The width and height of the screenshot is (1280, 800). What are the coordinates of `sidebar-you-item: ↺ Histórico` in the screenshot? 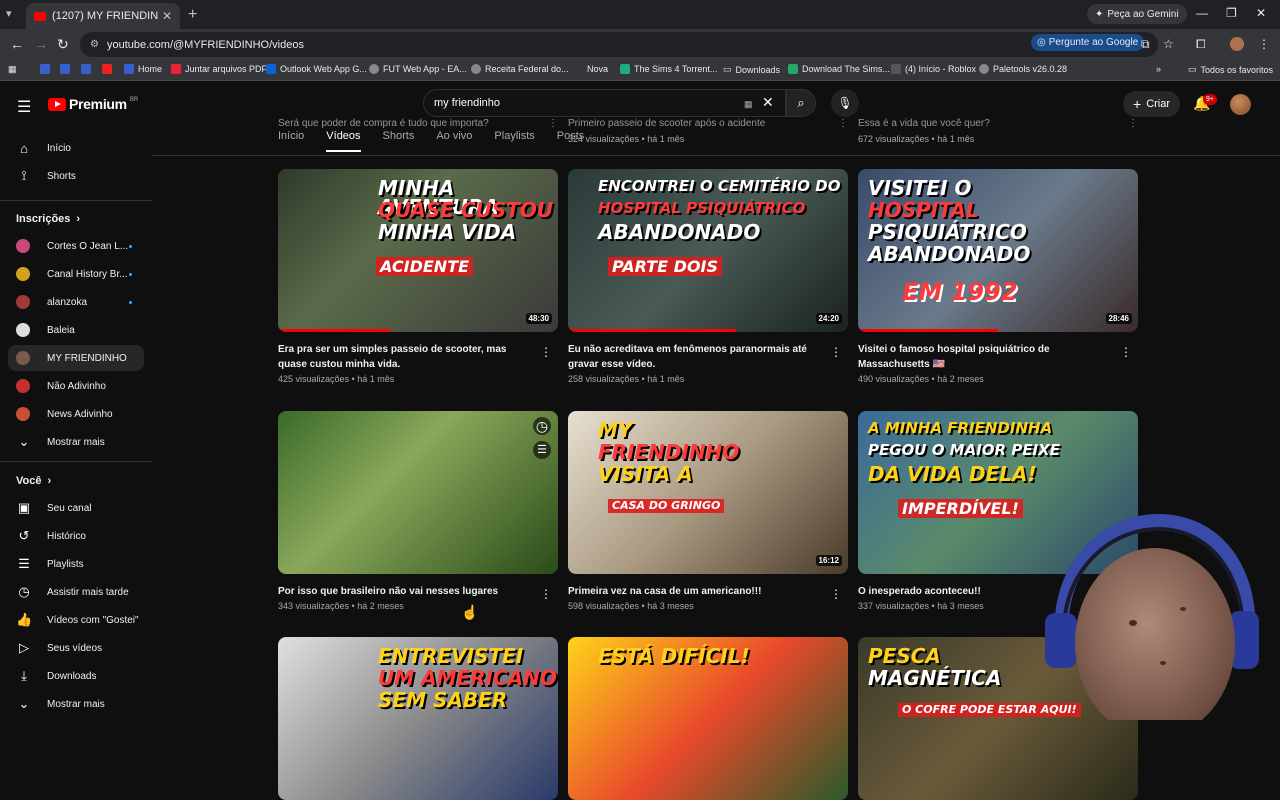 It's located at (76, 536).